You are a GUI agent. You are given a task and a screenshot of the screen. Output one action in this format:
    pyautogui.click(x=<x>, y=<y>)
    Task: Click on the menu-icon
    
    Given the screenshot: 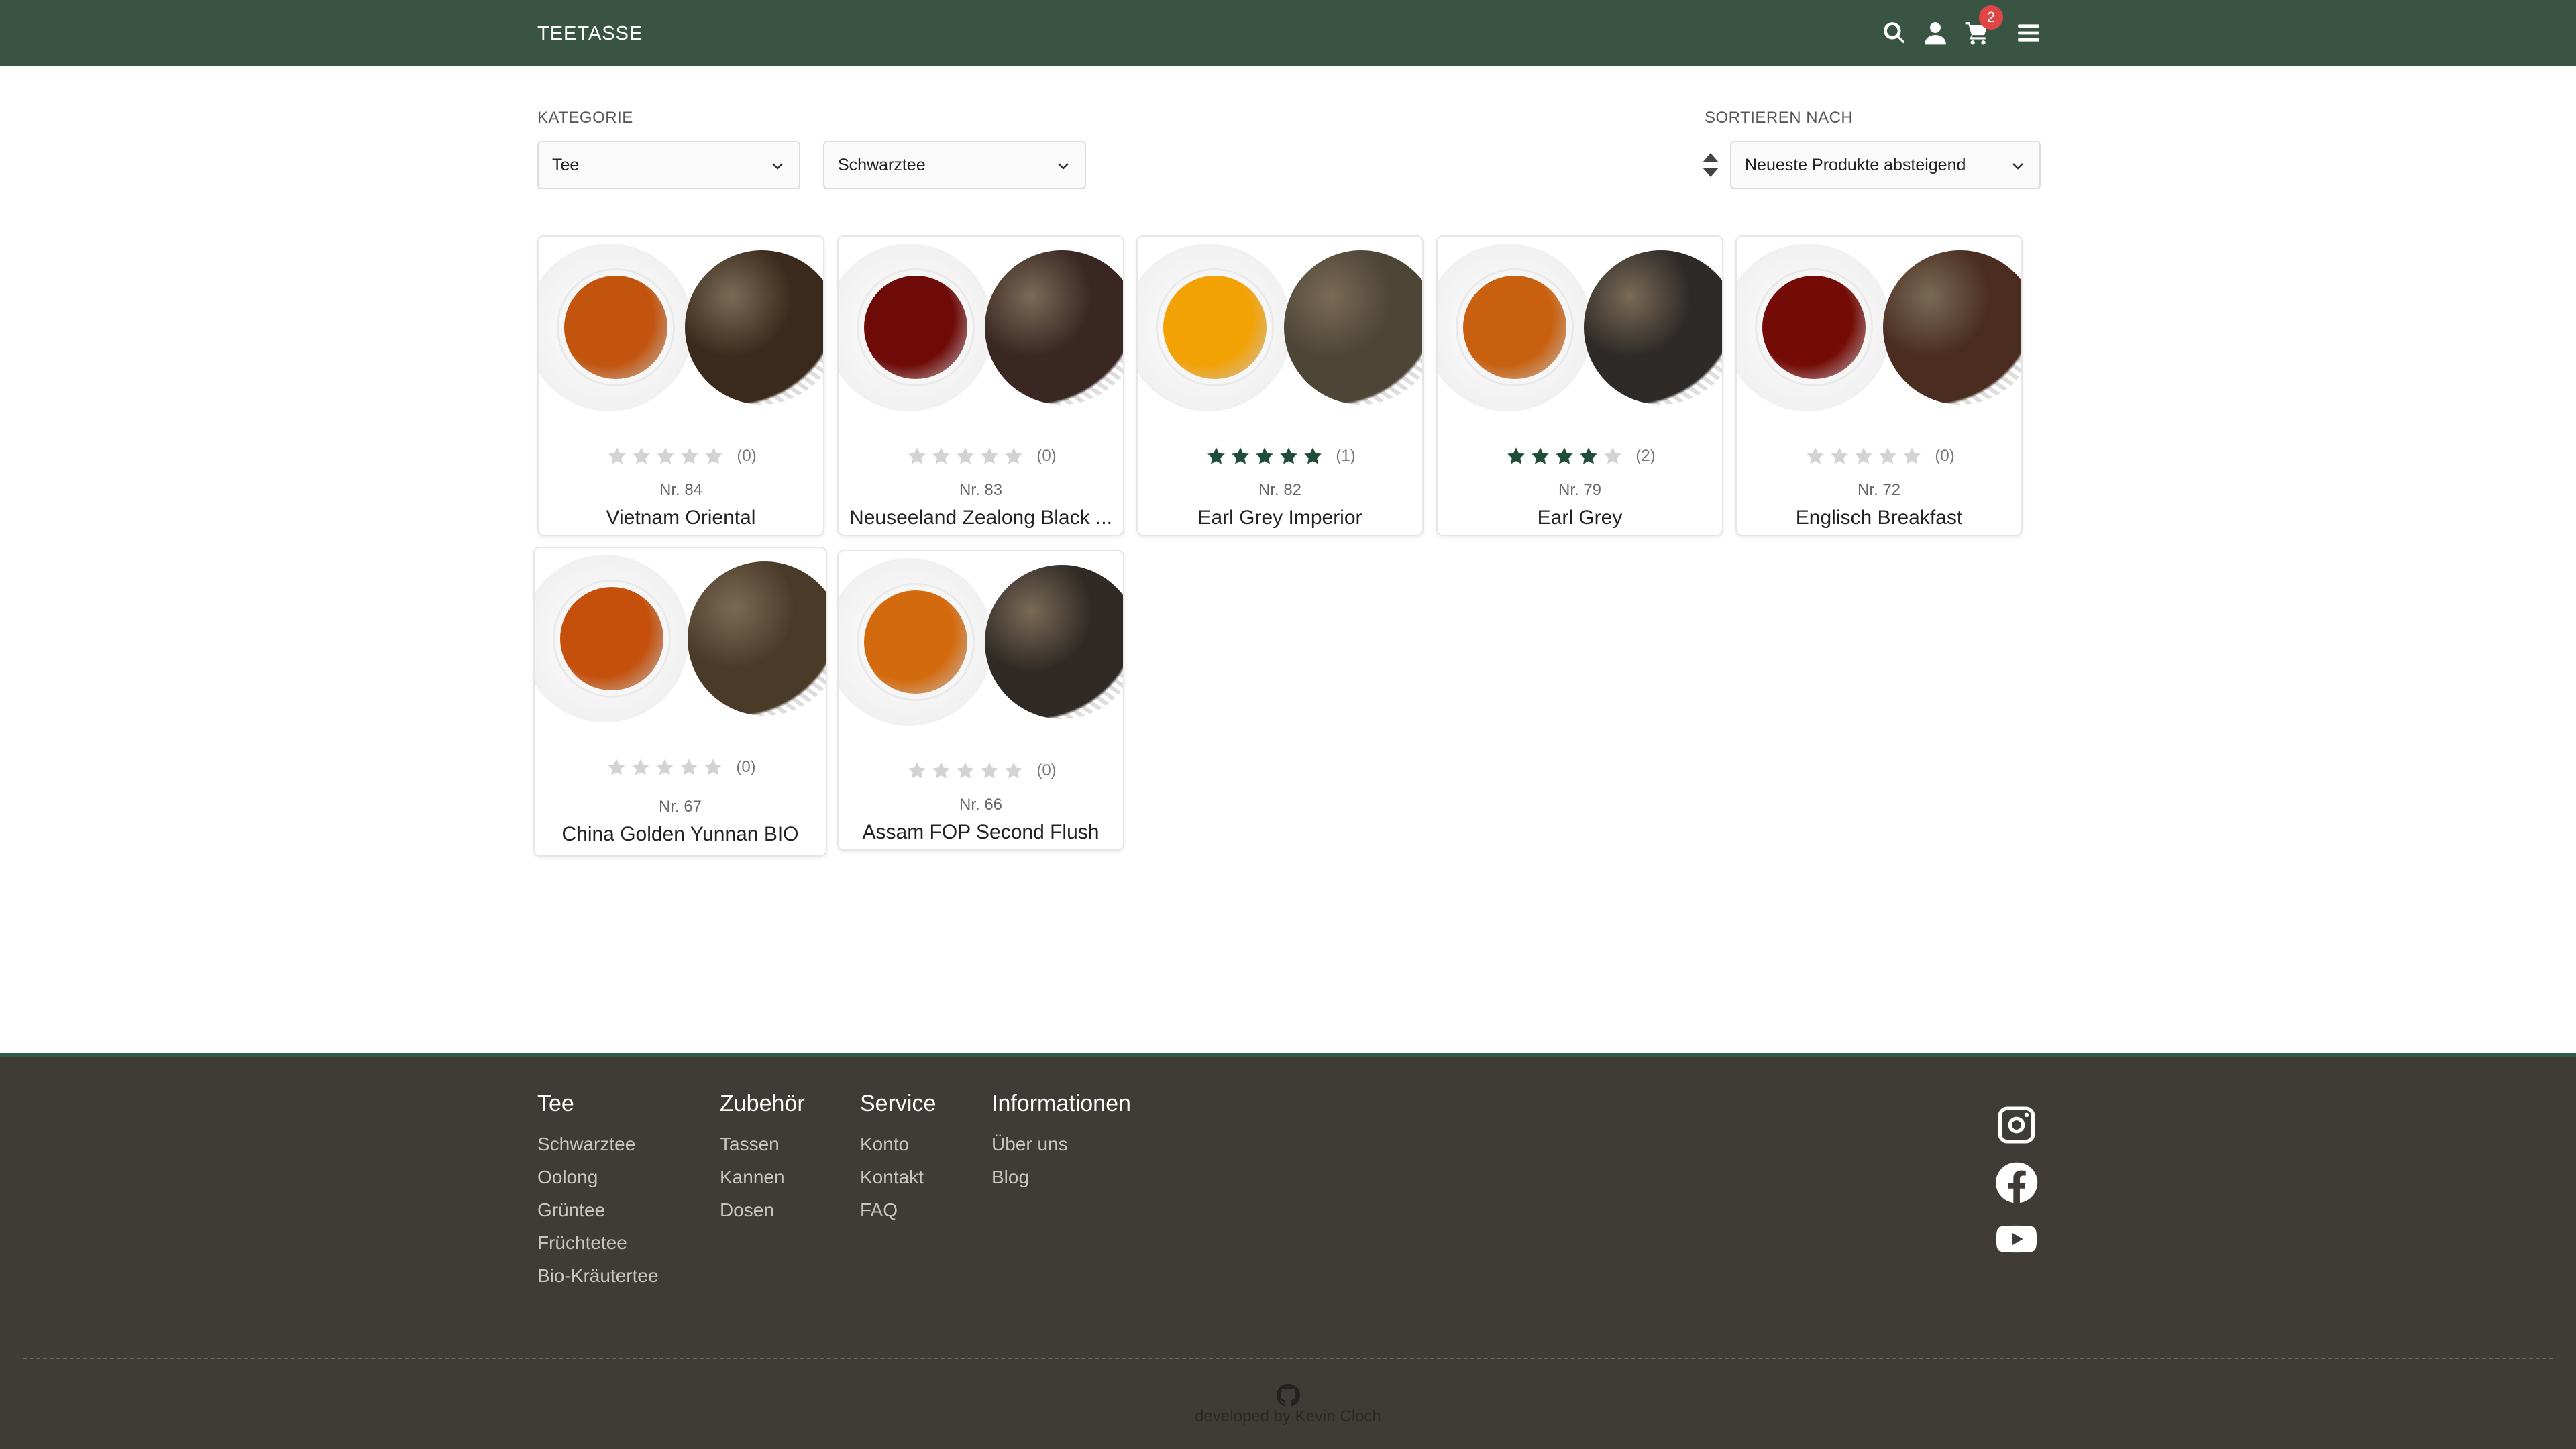 What is the action you would take?
    pyautogui.click(x=2028, y=33)
    